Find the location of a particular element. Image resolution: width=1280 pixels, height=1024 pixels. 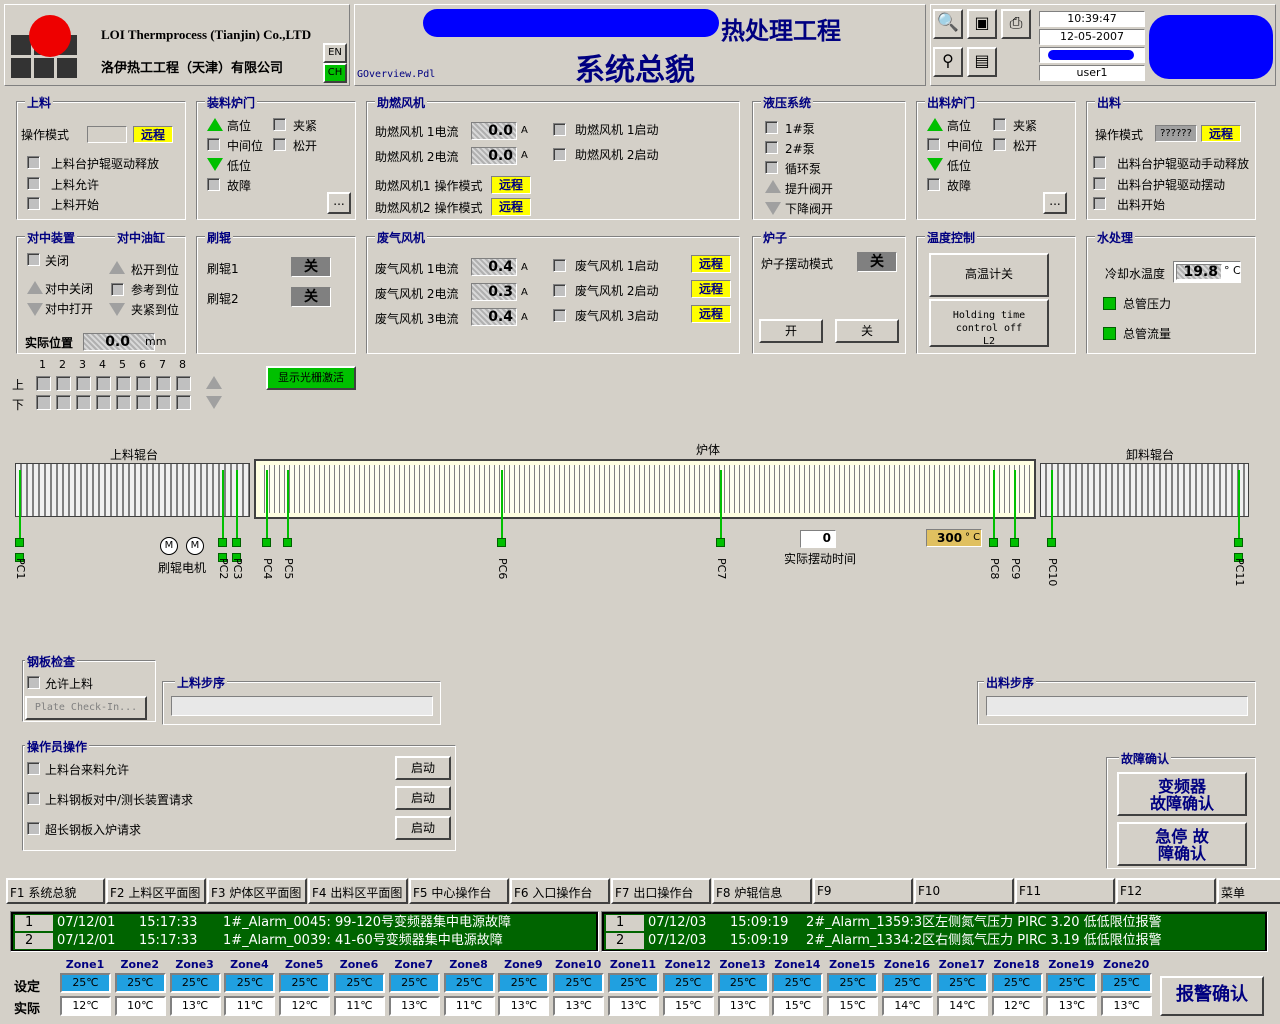

fkey-button: F4 出料区平面图 is located at coordinates (358, 891).